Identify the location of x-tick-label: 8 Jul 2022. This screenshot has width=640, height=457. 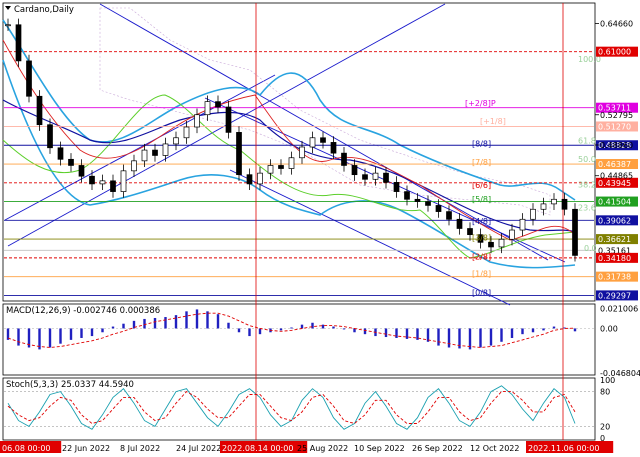
(140, 448).